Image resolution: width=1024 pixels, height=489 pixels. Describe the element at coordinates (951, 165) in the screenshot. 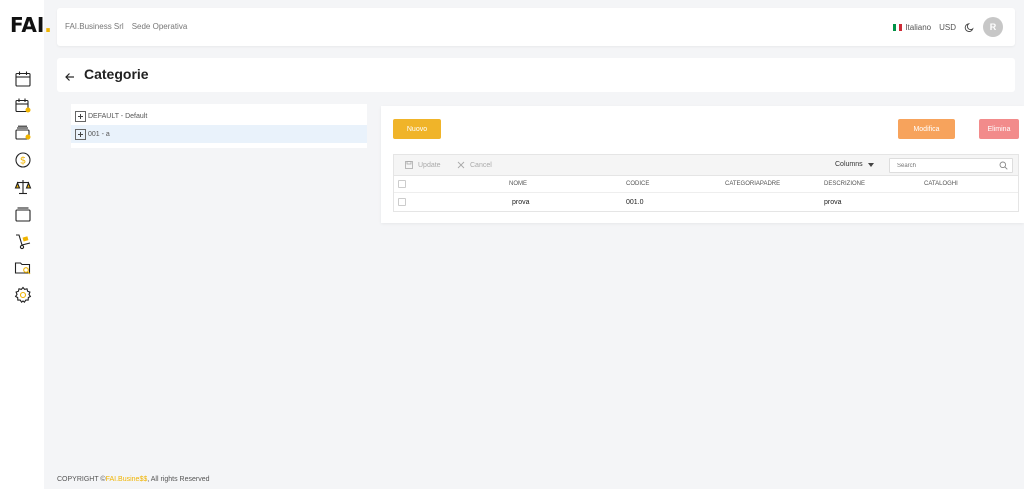

I see `search-input` at that location.